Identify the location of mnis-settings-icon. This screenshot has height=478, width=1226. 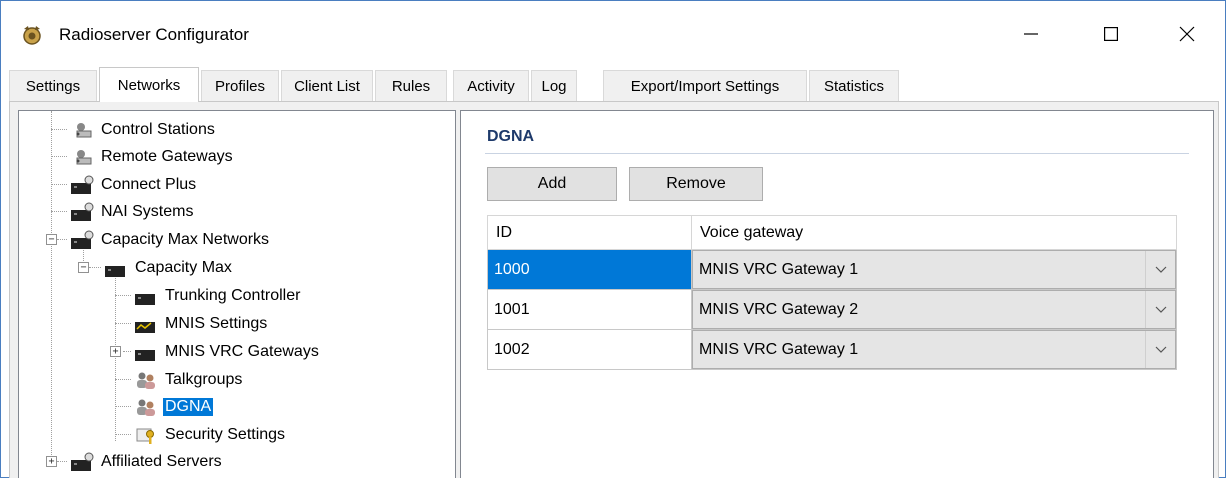
(145, 327).